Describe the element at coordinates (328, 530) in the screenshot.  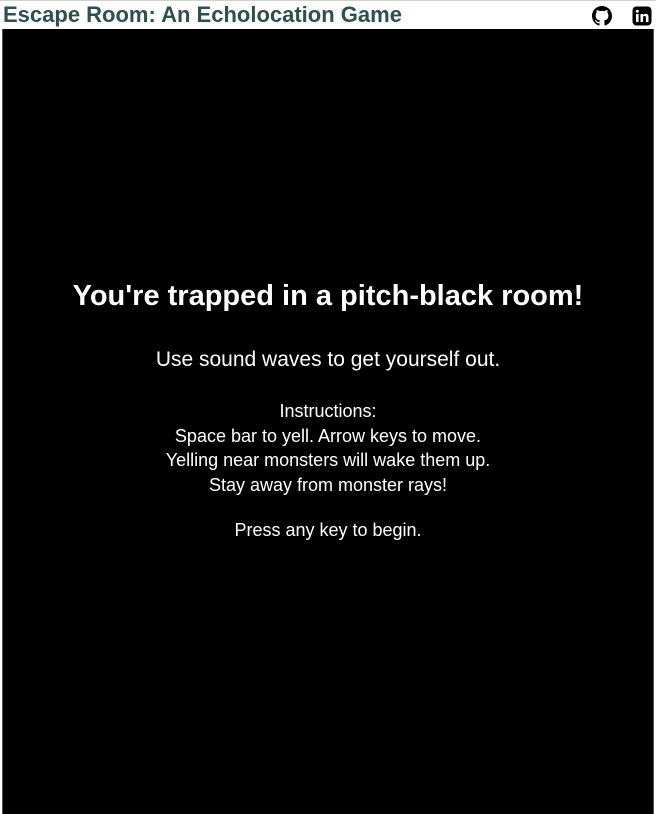
I see `start-prompt: Press any key to begin.` at that location.